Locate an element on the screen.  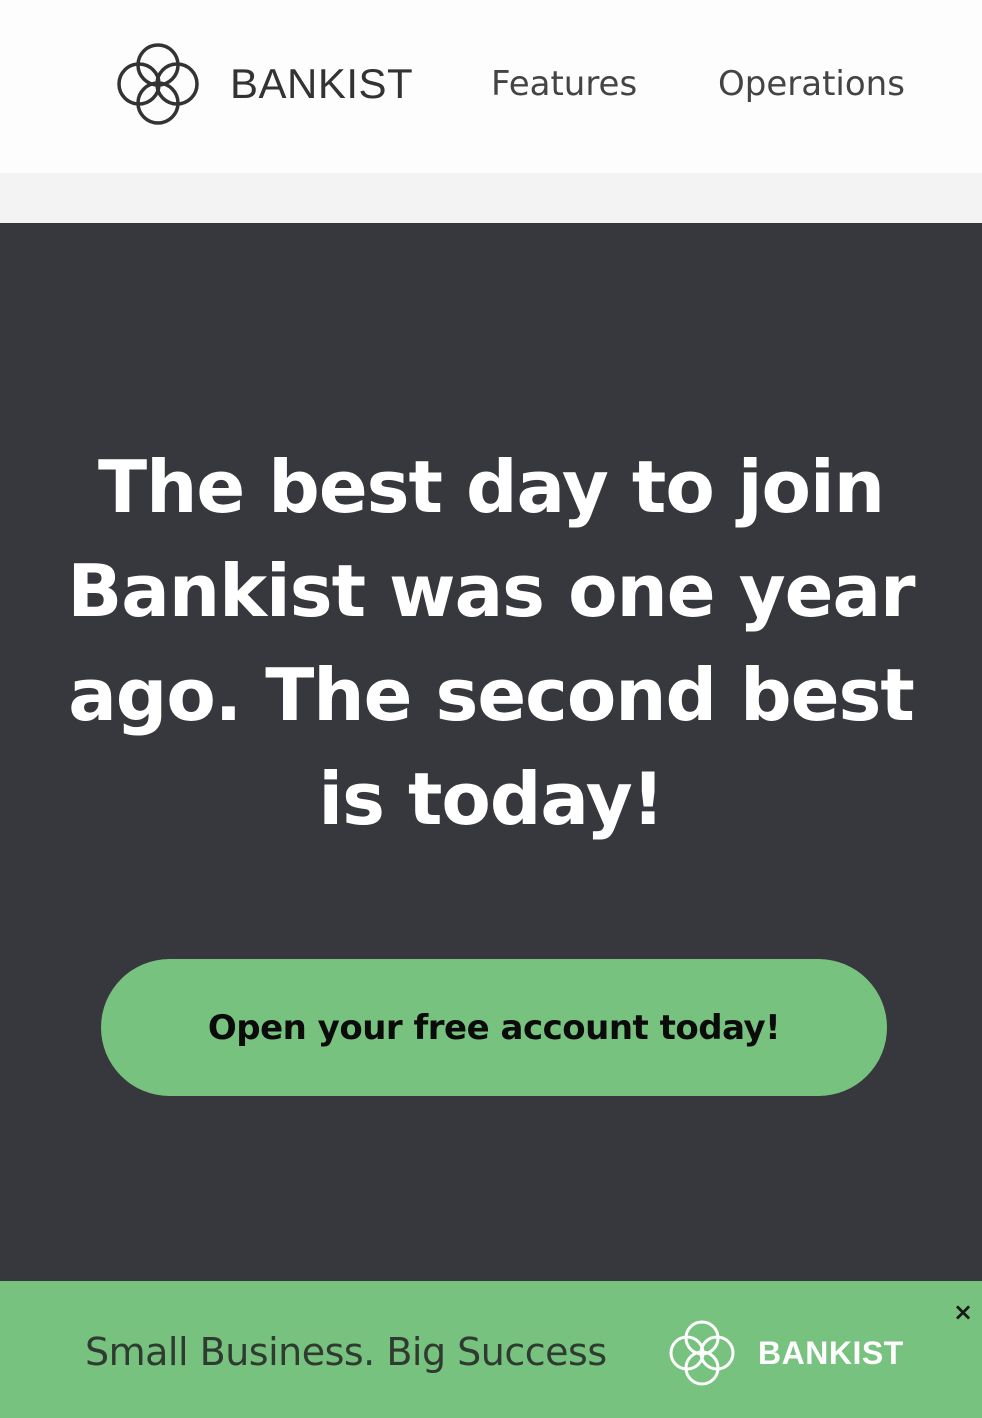
nav-link-features: Features is located at coordinates (564, 84).